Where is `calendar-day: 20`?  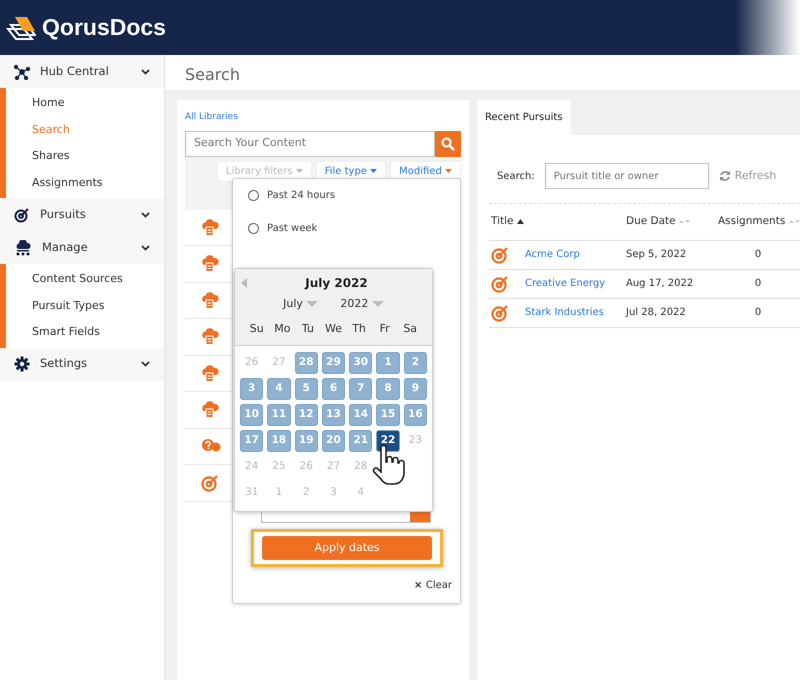
calendar-day: 20 is located at coordinates (334, 441).